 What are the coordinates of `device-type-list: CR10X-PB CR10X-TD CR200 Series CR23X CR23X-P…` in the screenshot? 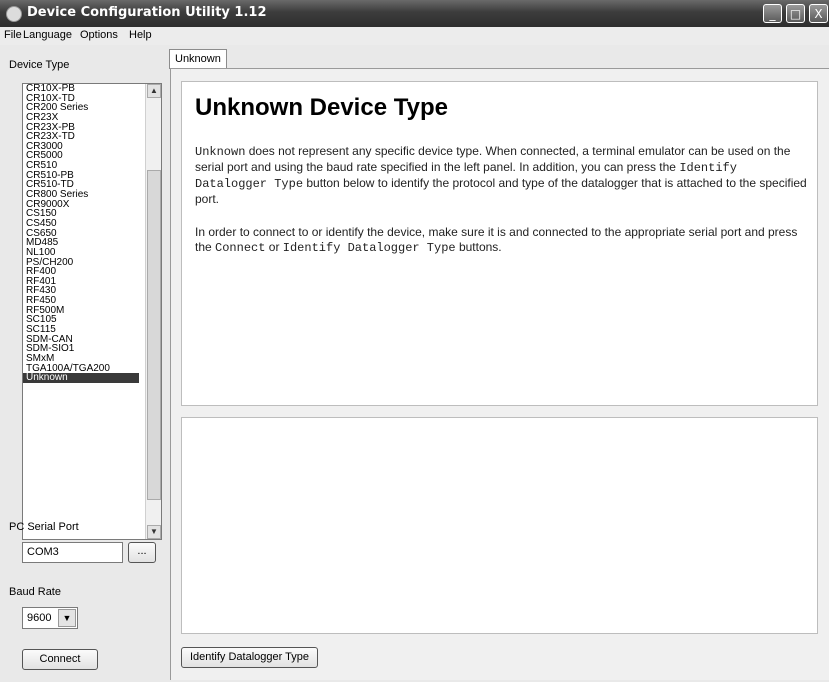 It's located at (92, 311).